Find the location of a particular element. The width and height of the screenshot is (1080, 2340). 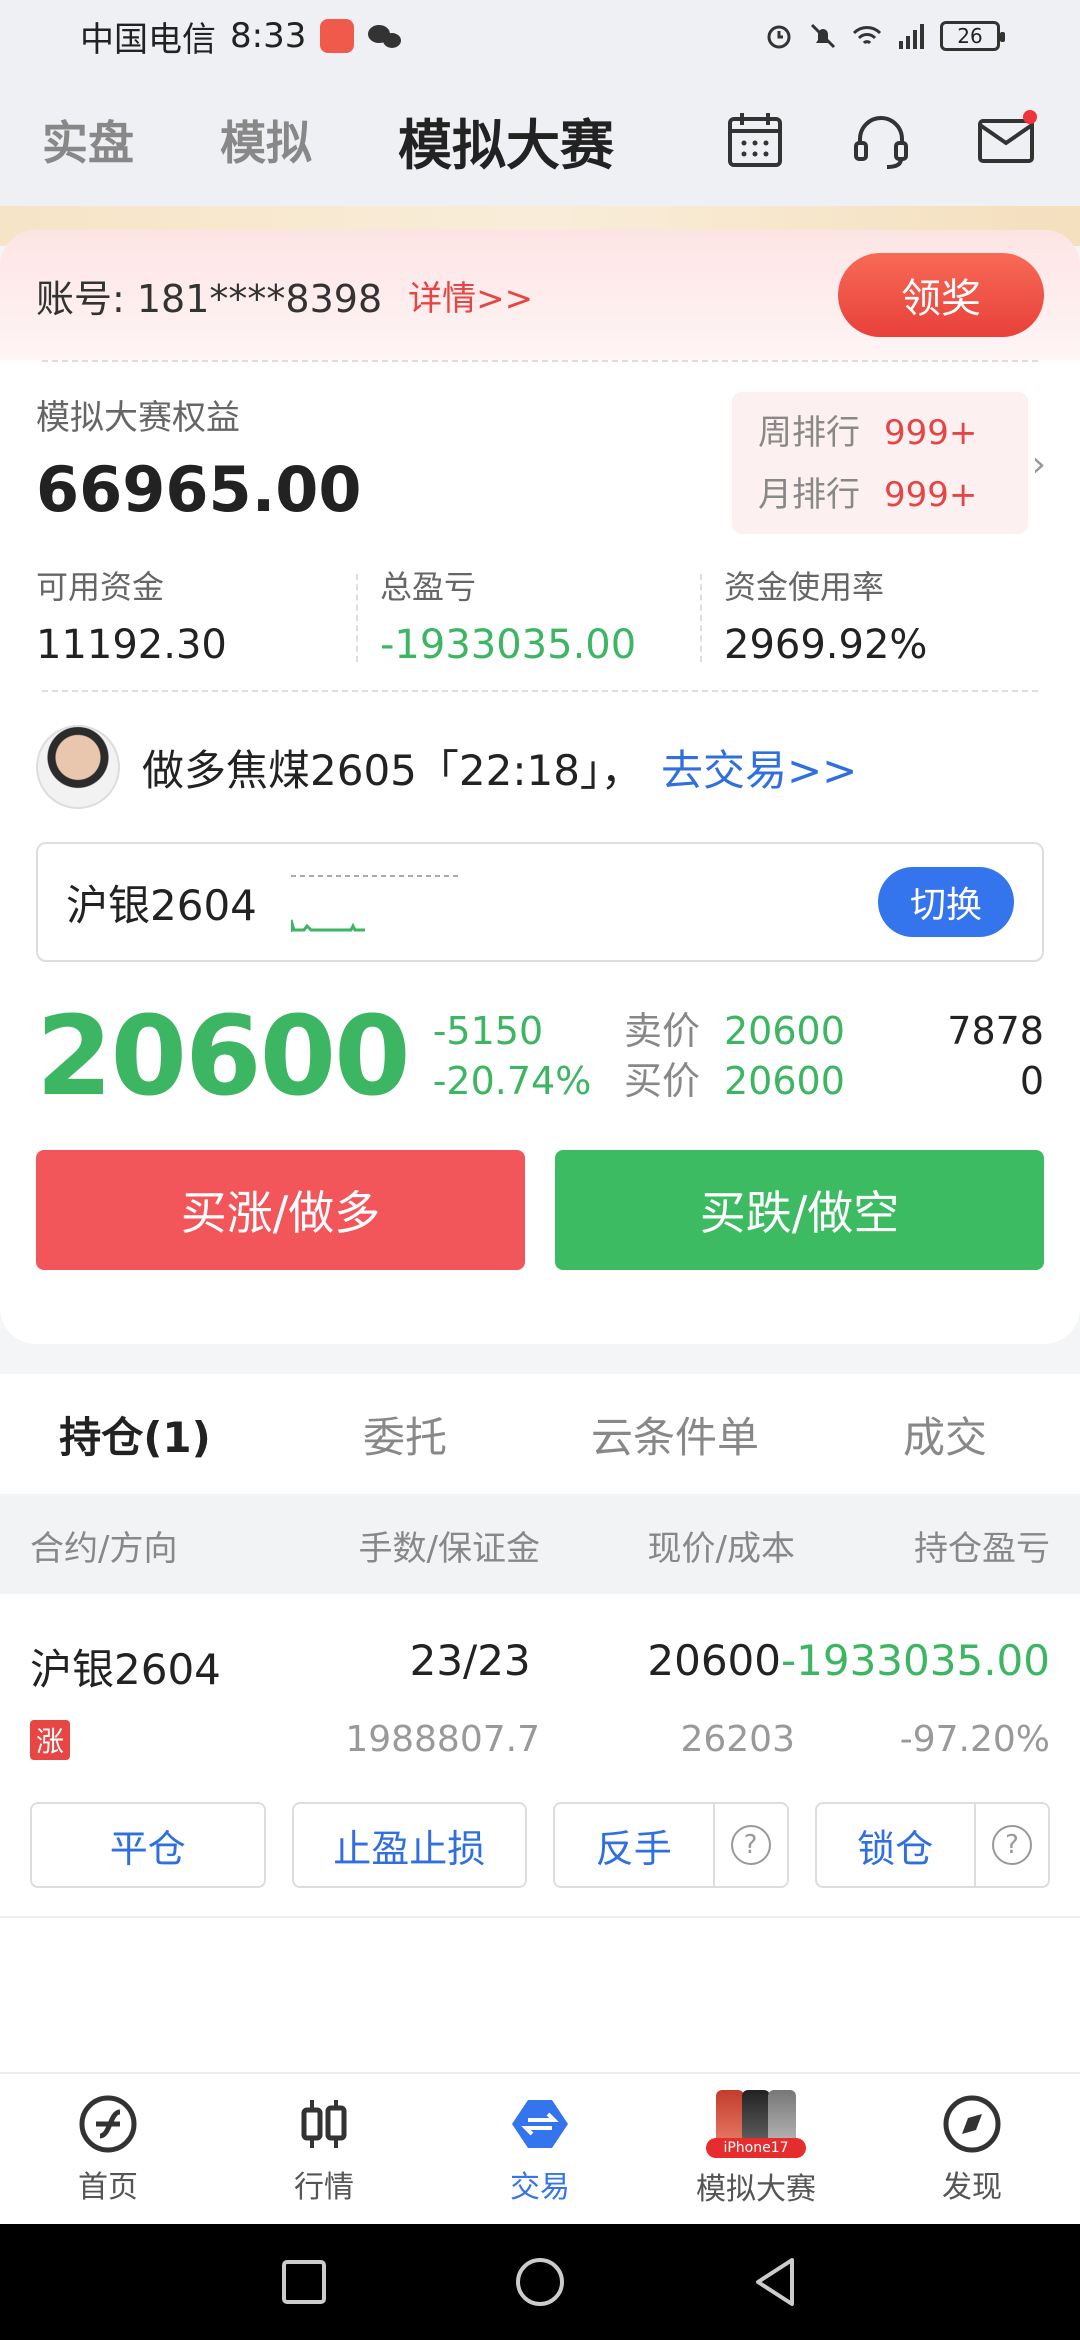

lock-button-group: 锁仓 ? is located at coordinates (932, 1845).